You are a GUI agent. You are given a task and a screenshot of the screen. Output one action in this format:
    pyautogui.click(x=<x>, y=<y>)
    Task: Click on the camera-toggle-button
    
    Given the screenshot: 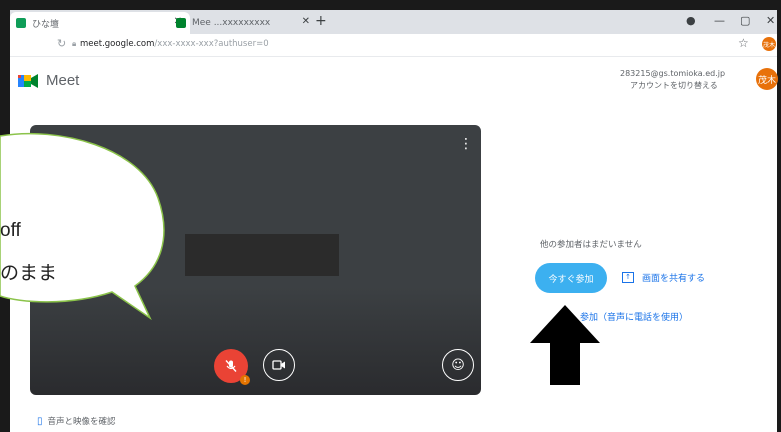 What is the action you would take?
    pyautogui.click(x=279, y=365)
    